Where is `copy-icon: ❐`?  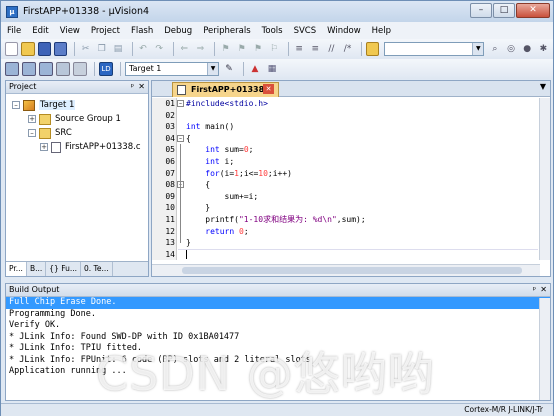
copy-icon: ❐ is located at coordinates (101, 49).